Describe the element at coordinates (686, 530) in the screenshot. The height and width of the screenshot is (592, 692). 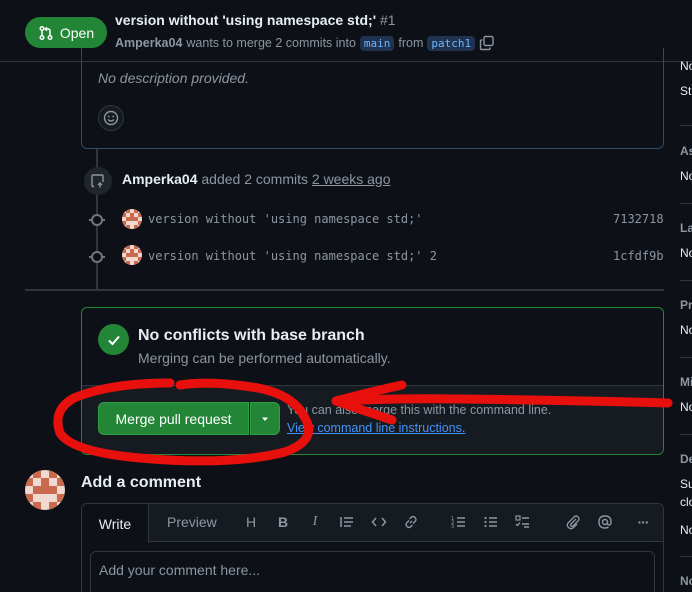
I see `sidebar-development-value: No` at that location.